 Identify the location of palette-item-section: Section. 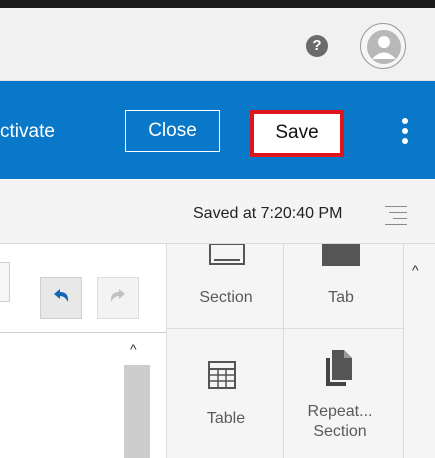
(226, 298).